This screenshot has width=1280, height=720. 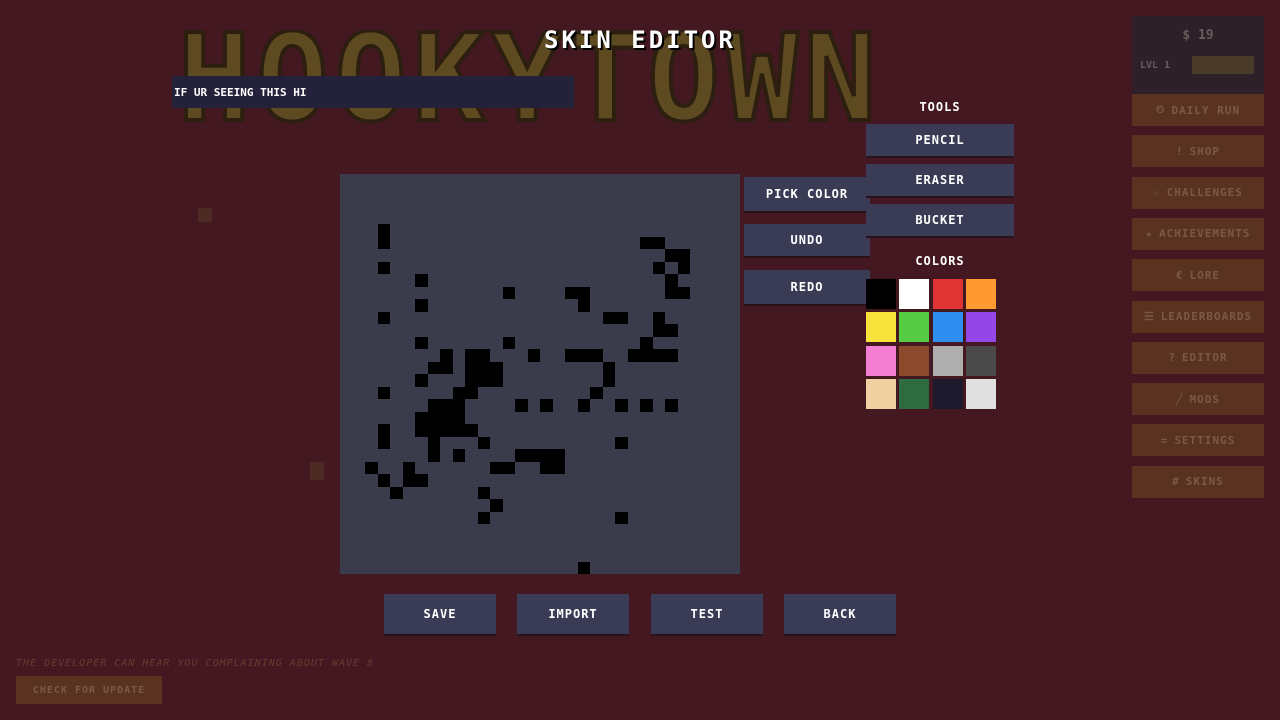 What do you see at coordinates (840, 614) in the screenshot?
I see `back-button: BACK` at bounding box center [840, 614].